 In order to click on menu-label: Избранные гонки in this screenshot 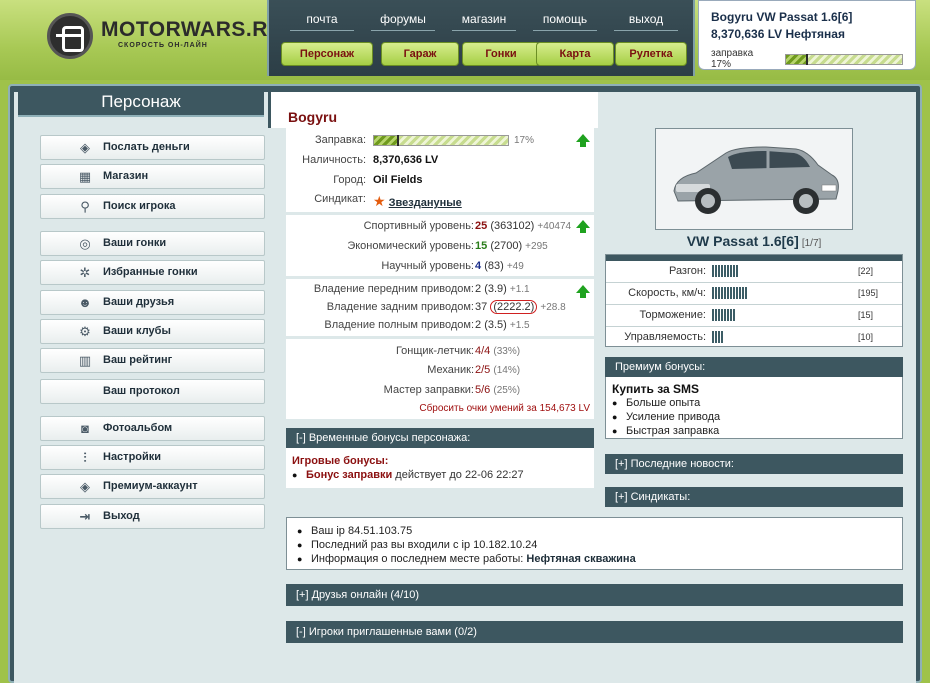, I will do `click(150, 272)`.